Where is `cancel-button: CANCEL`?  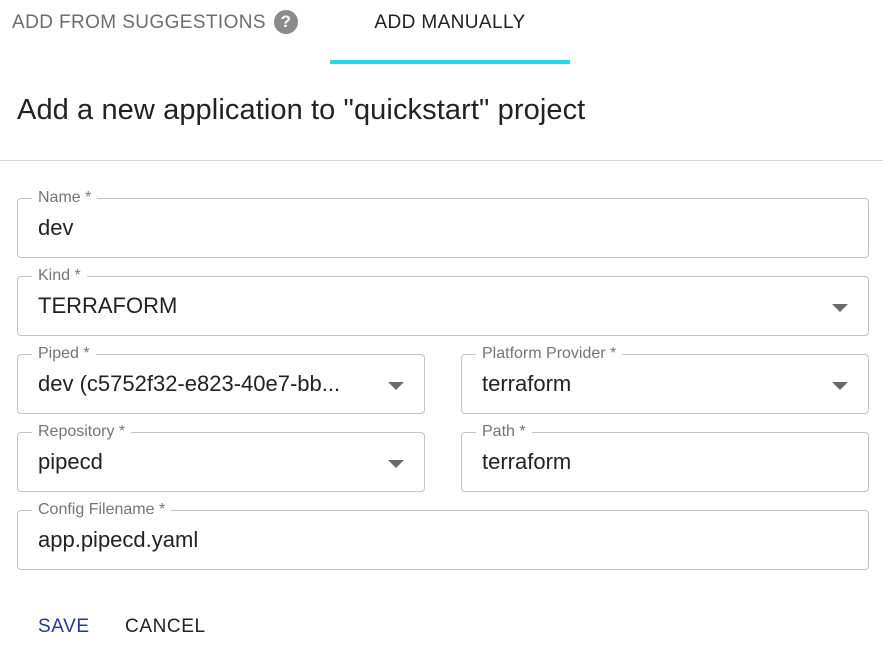
cancel-button: CANCEL is located at coordinates (165, 627).